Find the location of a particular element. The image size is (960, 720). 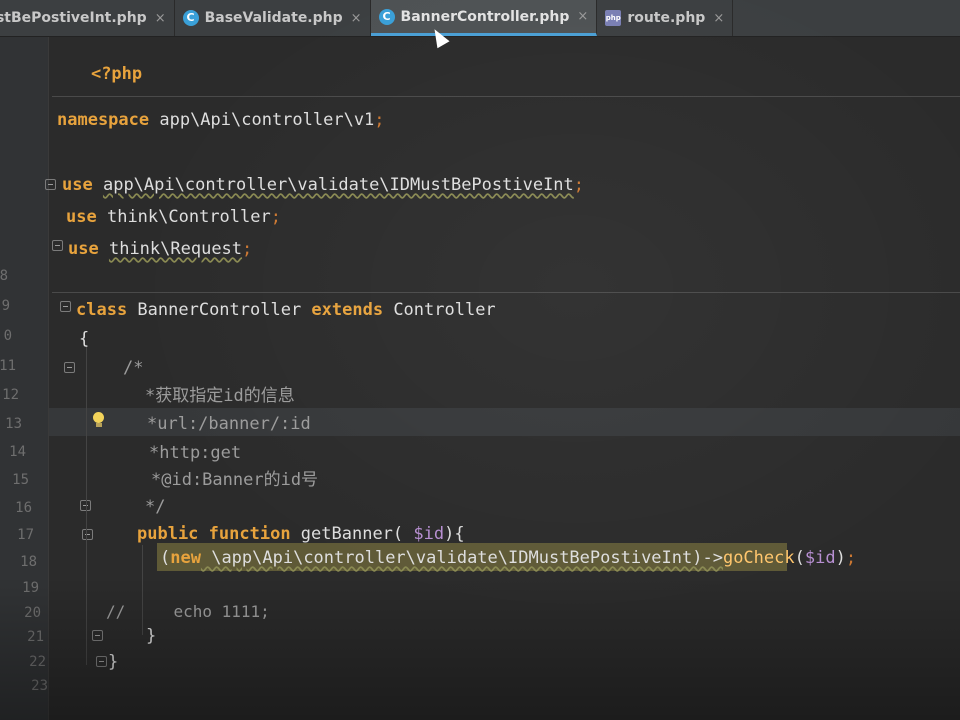

method-call: goCheck is located at coordinates (758, 558).